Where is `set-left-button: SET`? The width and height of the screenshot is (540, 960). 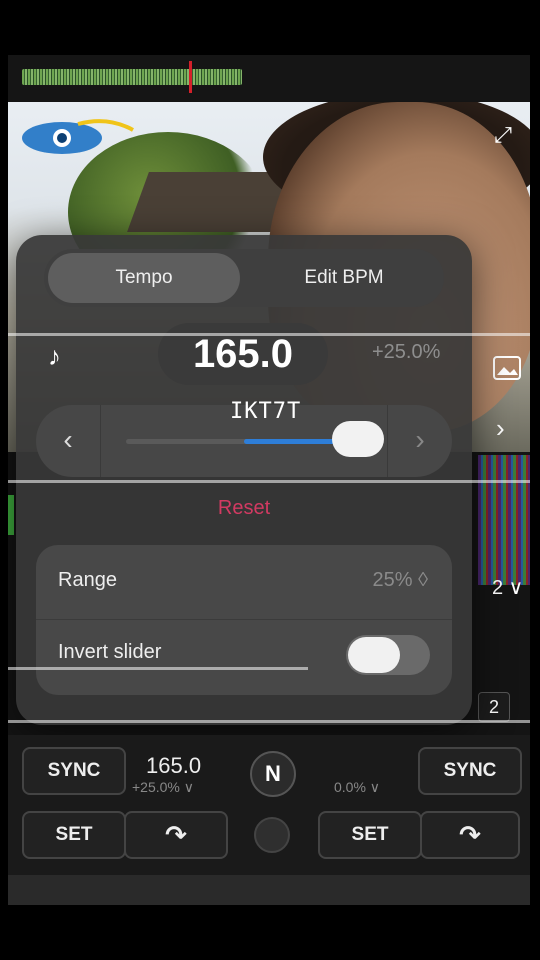
set-left-button: SET is located at coordinates (74, 835).